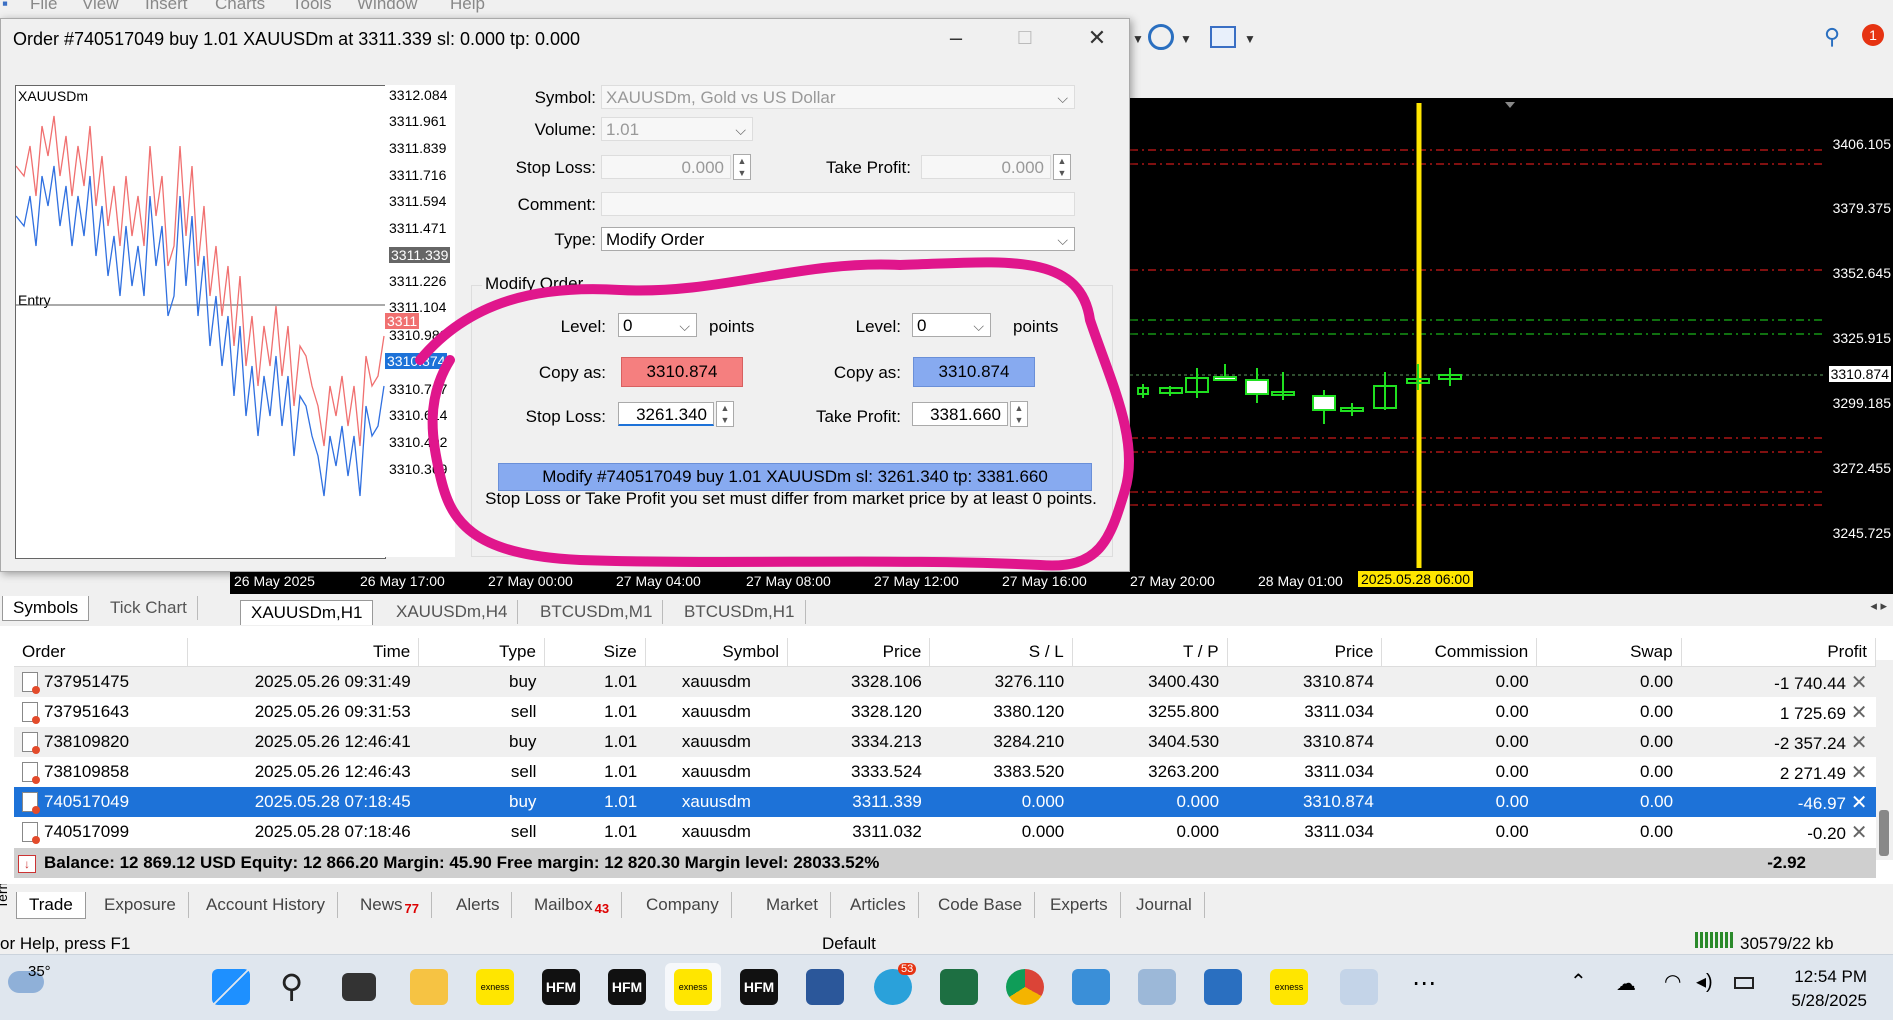  What do you see at coordinates (149, 608) in the screenshot?
I see `tab-tick-chart: Tick Chart` at bounding box center [149, 608].